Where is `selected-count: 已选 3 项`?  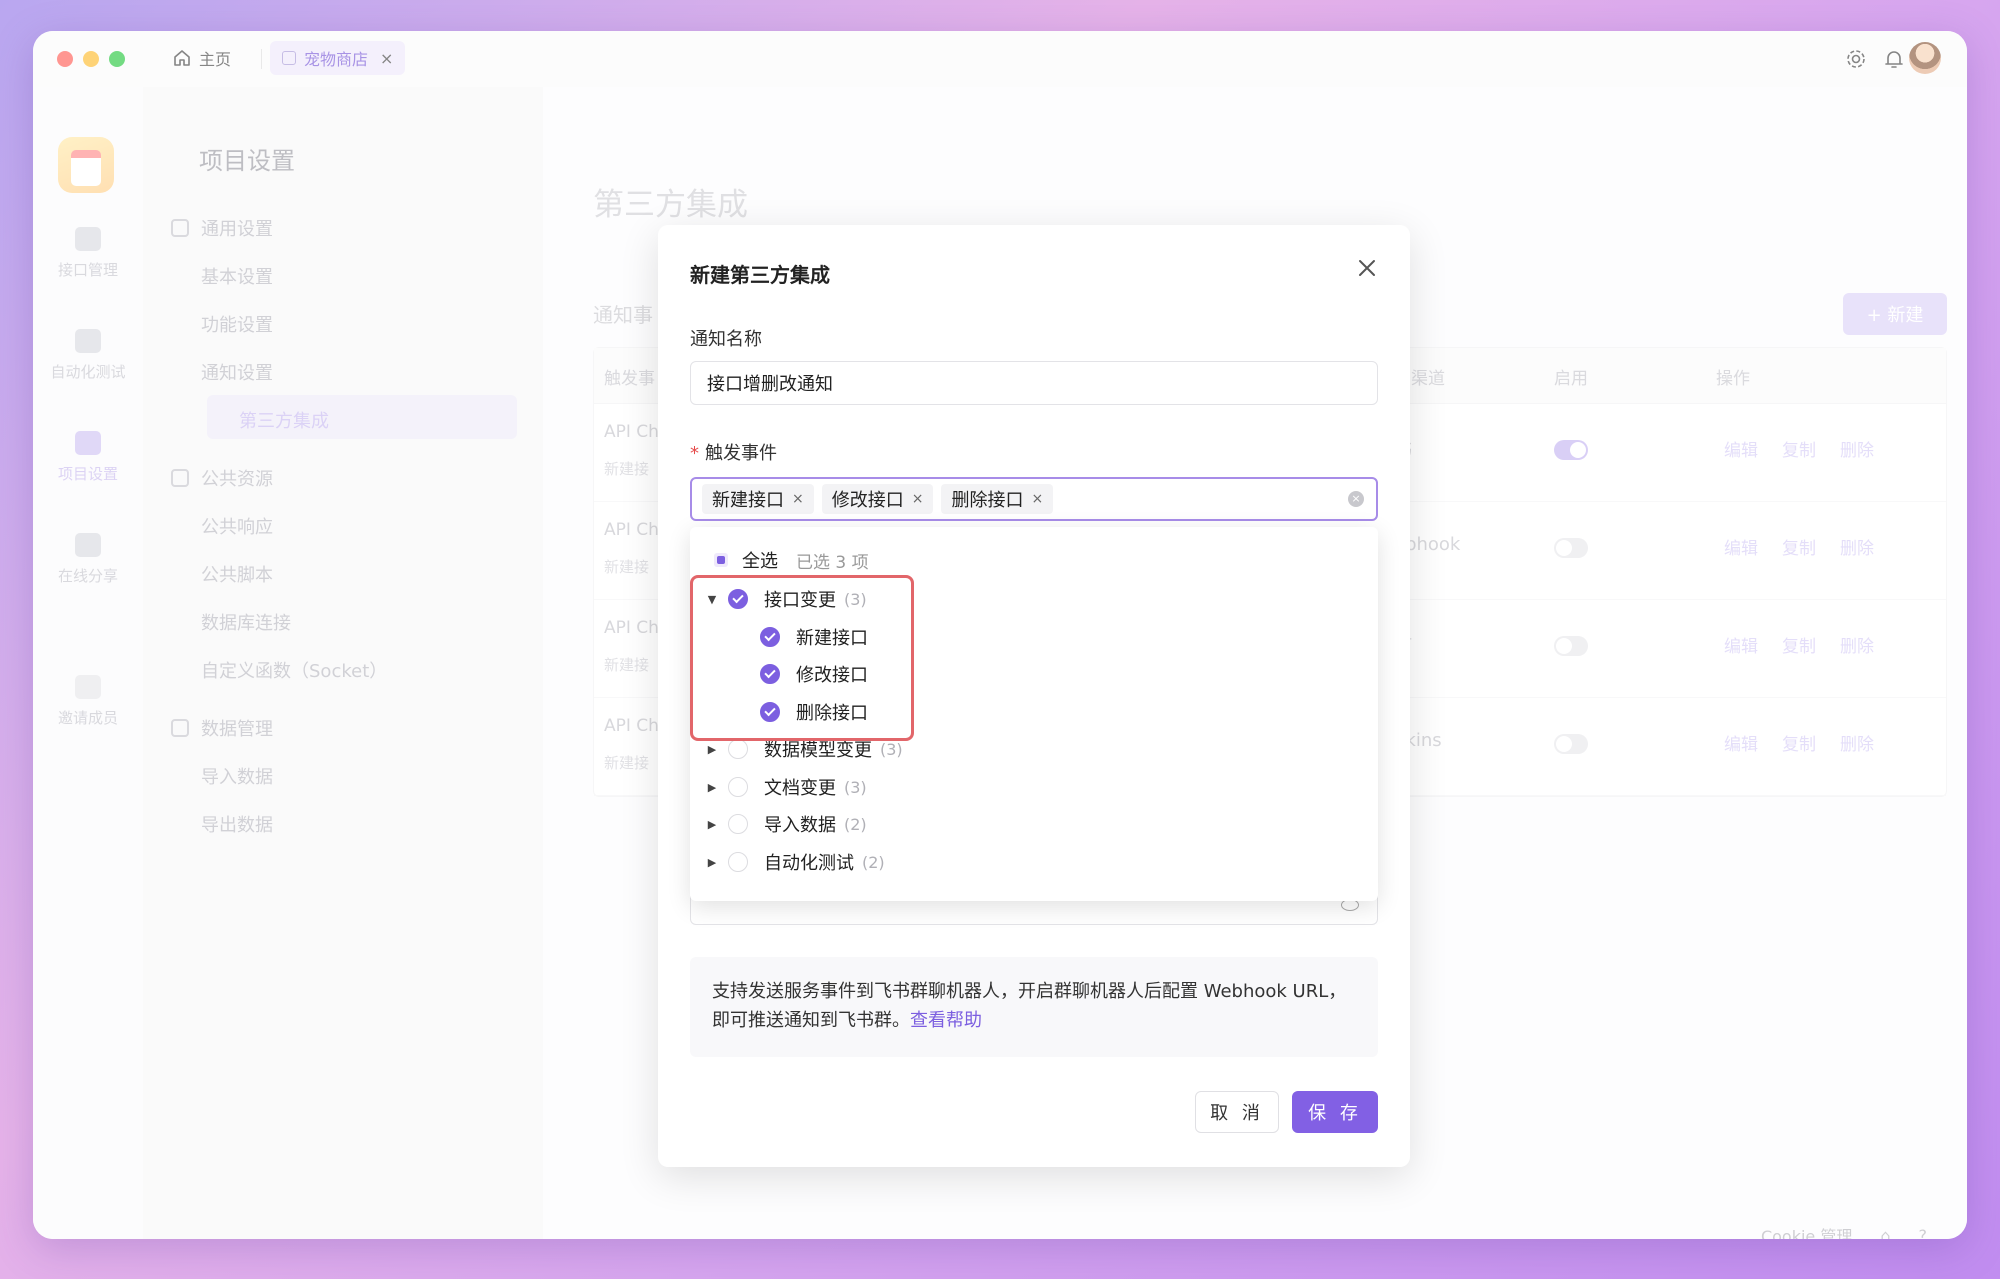 selected-count: 已选 3 项 is located at coordinates (832, 562).